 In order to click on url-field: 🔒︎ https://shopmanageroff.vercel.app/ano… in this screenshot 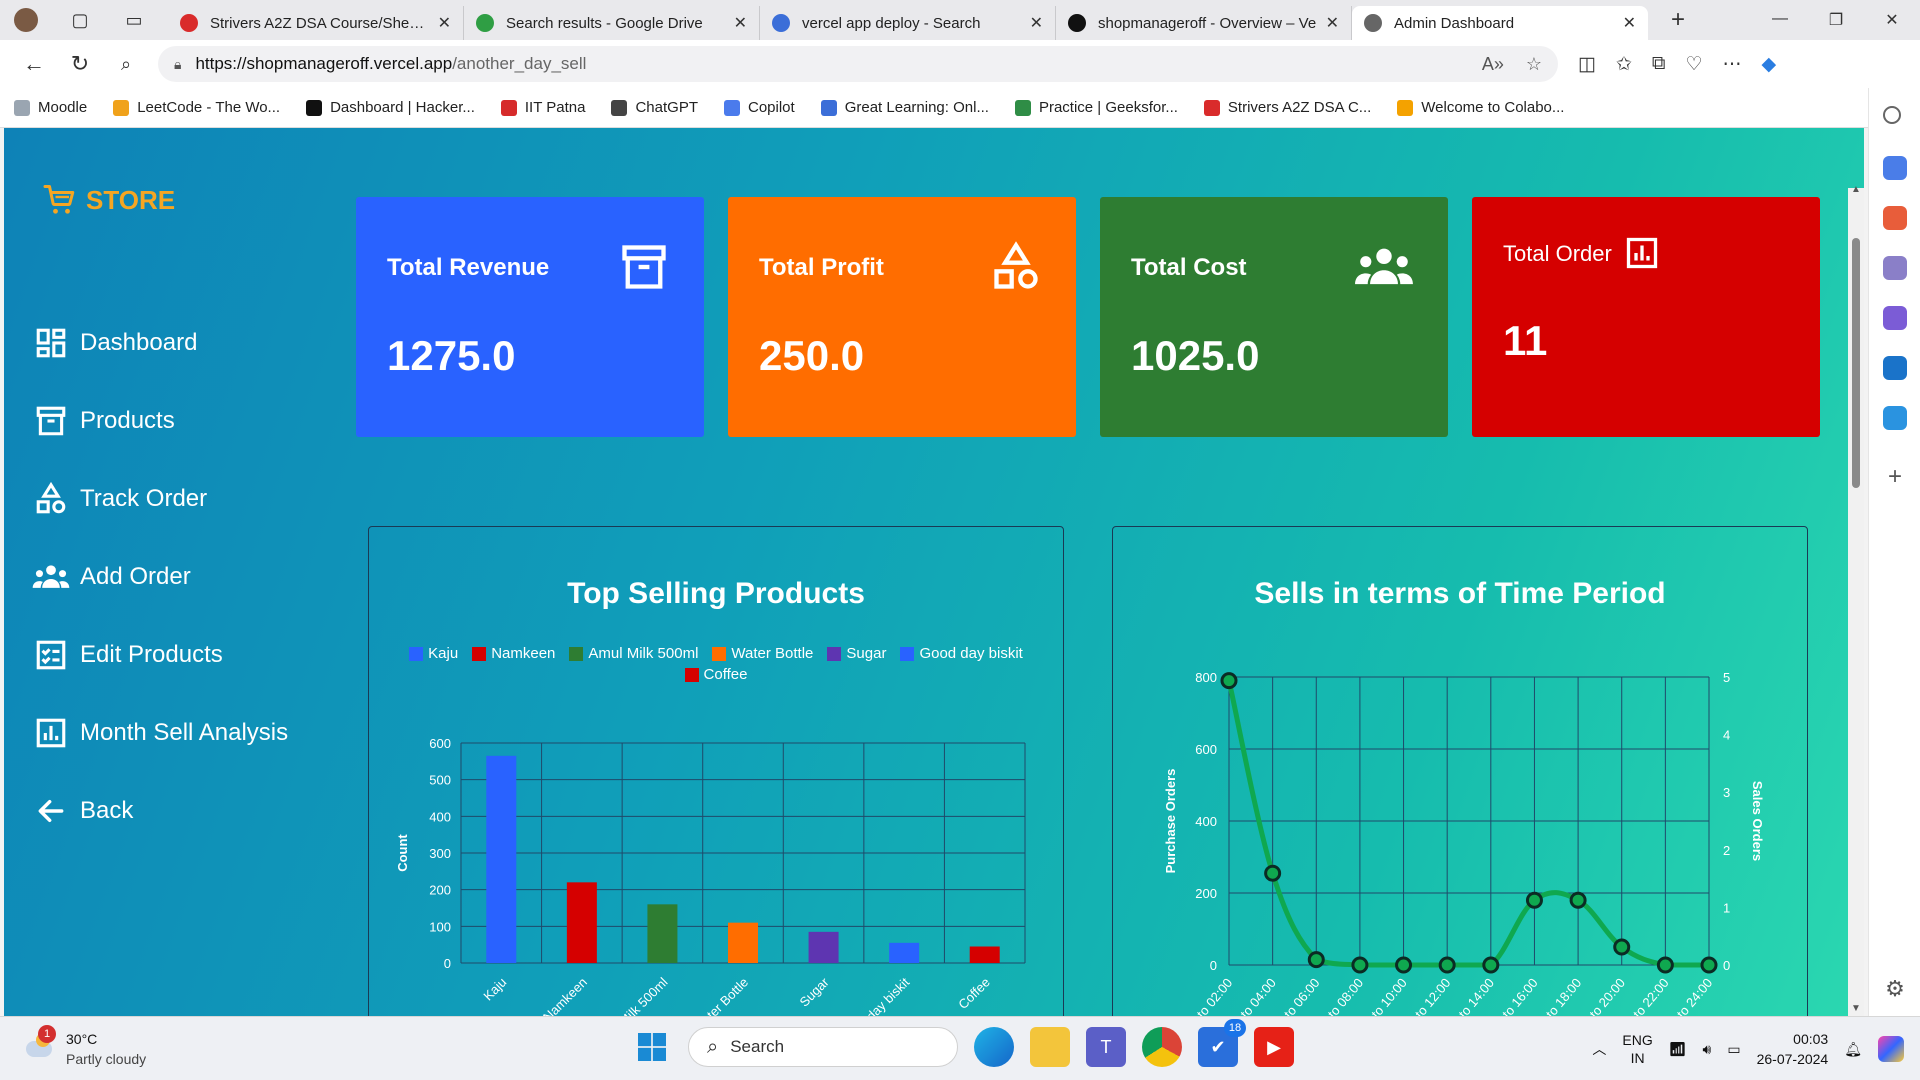, I will do `click(858, 64)`.